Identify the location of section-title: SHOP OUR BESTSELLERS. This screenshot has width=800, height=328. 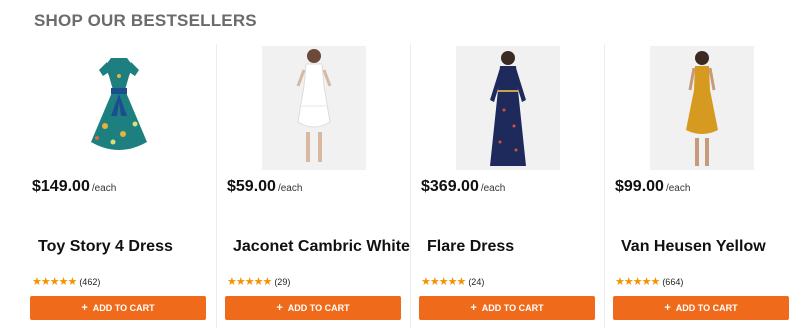
(145, 20).